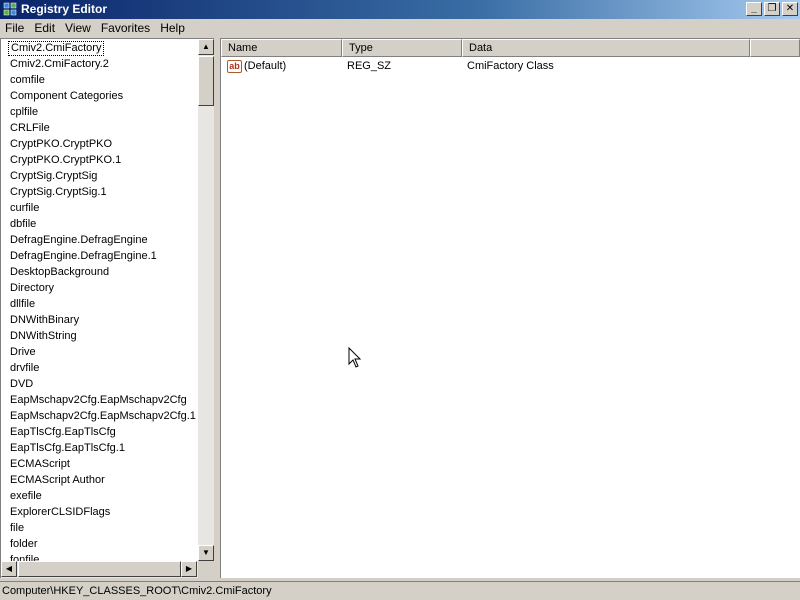 The height and width of the screenshot is (600, 800). Describe the element at coordinates (206, 569) in the screenshot. I see `scrollbar-corner` at that location.